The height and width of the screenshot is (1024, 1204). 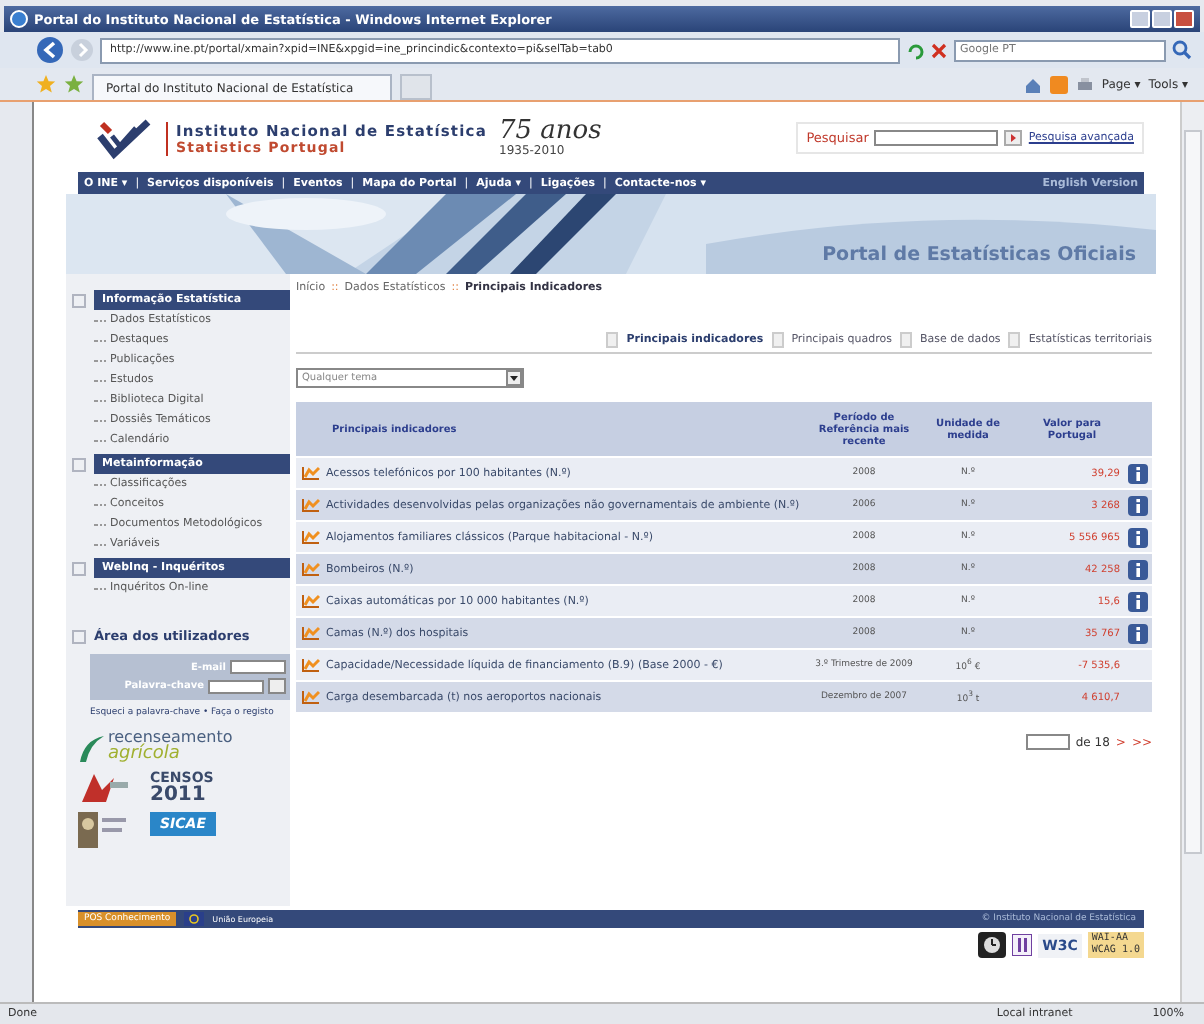 What do you see at coordinates (514, 378) in the screenshot?
I see `dropdown-arrow-icon` at bounding box center [514, 378].